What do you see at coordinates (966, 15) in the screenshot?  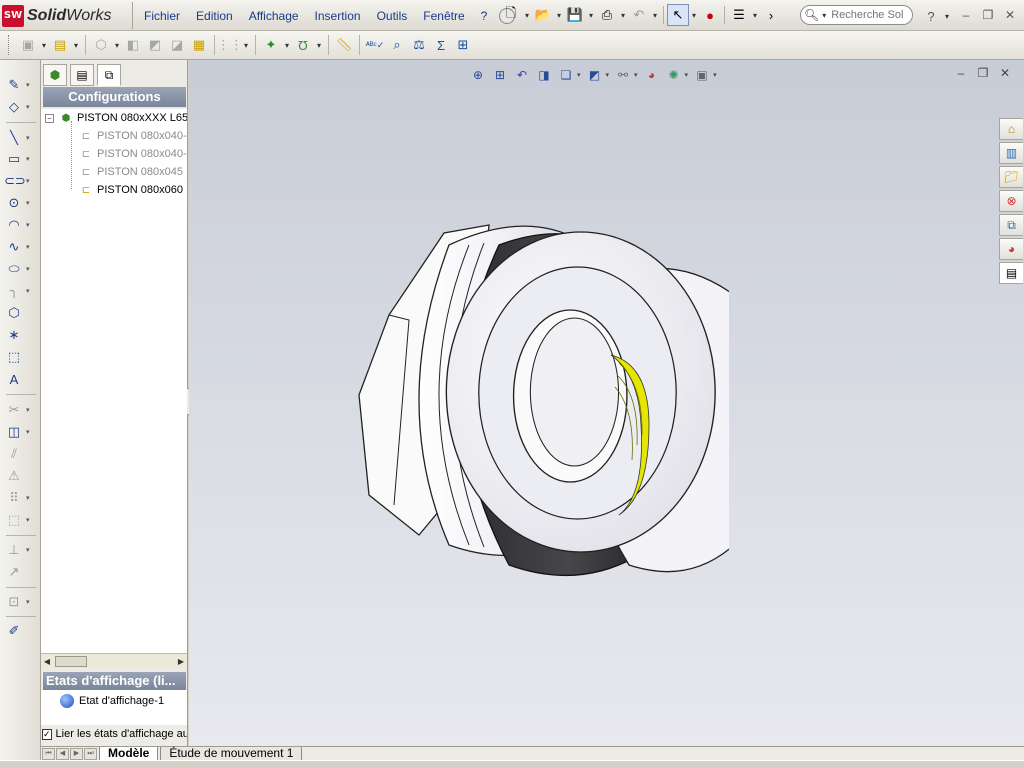 I see `minimize-icon: –` at bounding box center [966, 15].